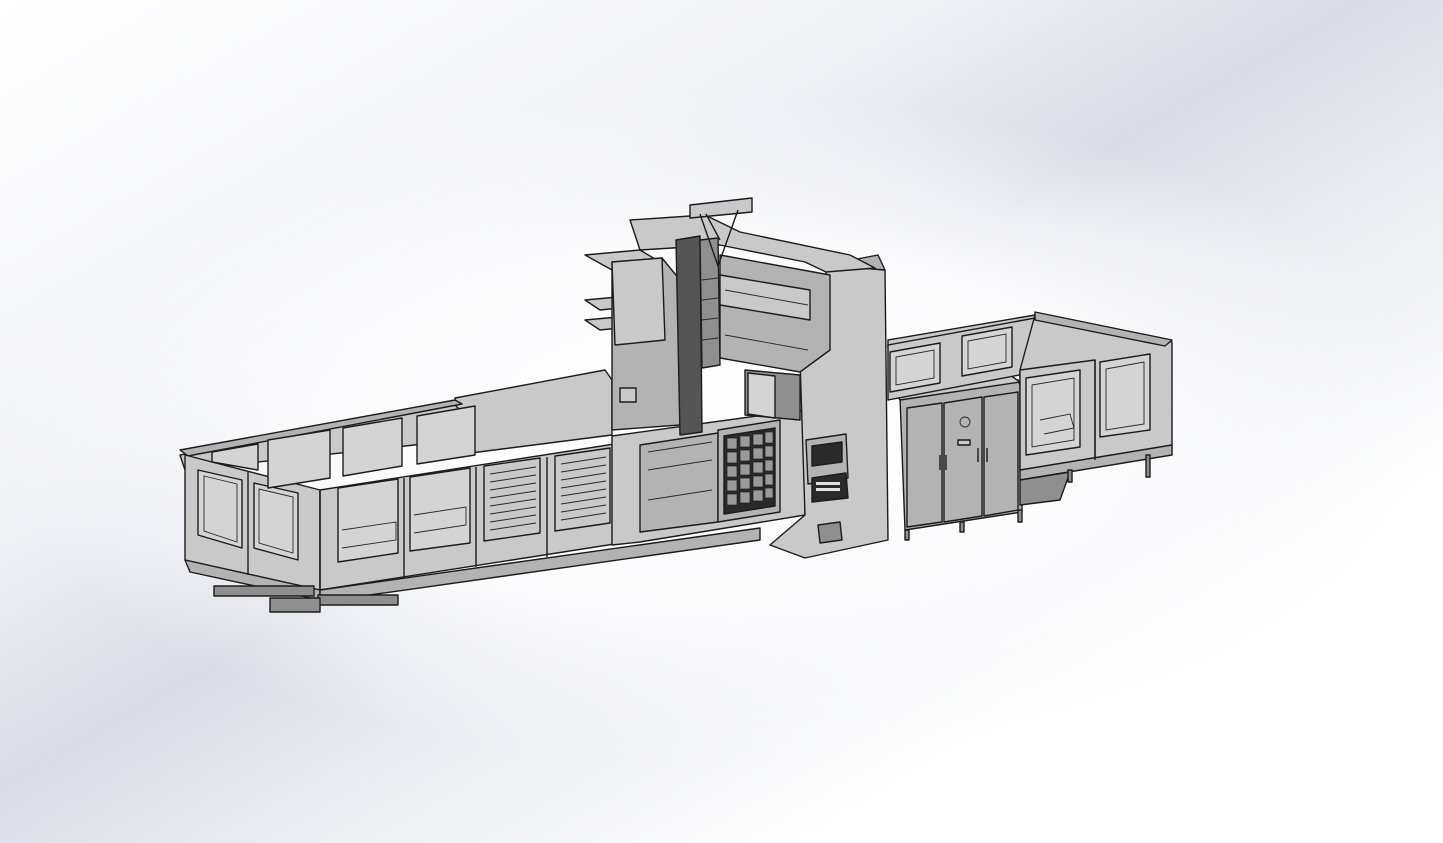 The height and width of the screenshot is (843, 1443). I want to click on electrical-cabinet, so click(958, 457).